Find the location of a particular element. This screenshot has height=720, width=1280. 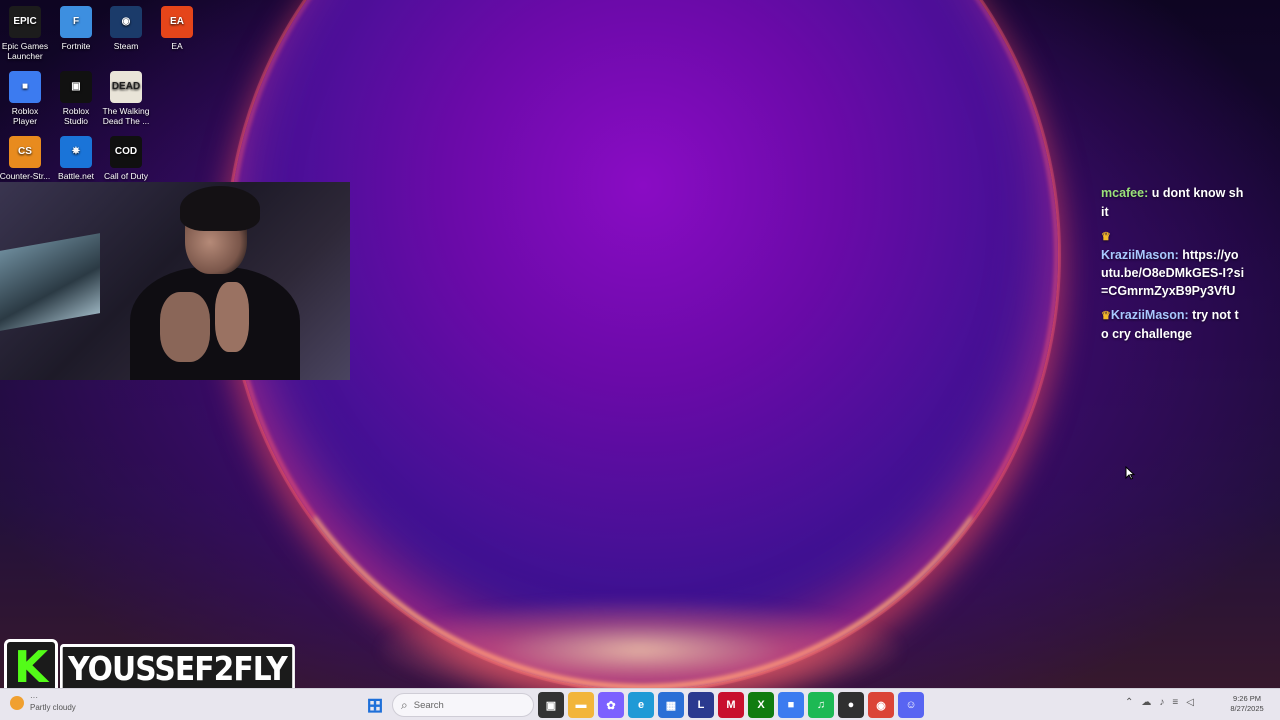

weather-sun-icon is located at coordinates (17, 703).